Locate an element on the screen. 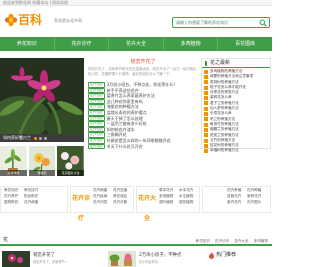  article-title: 冬天下什么花又开花 is located at coordinates (124, 146).